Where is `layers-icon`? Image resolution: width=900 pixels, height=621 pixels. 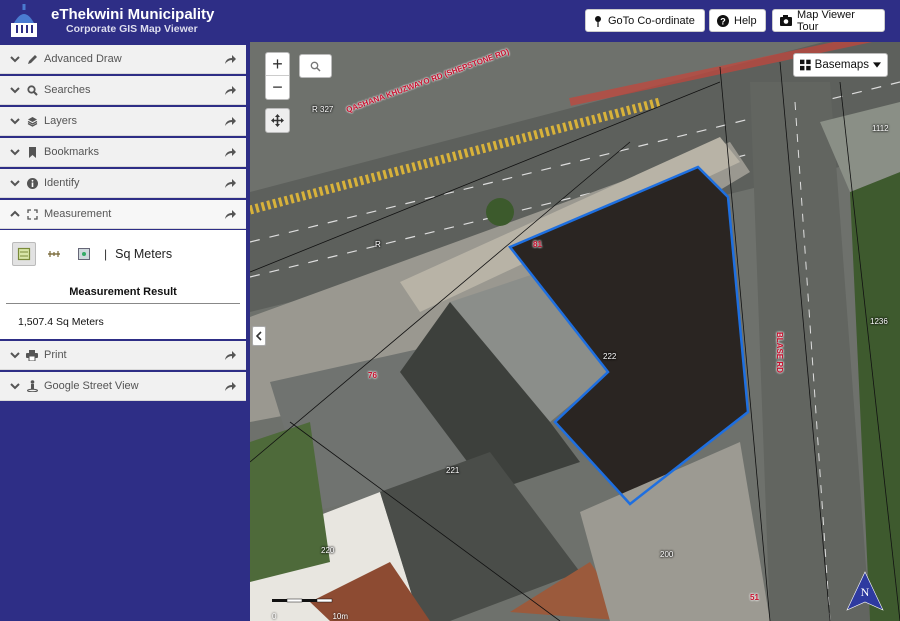 layers-icon is located at coordinates (32, 121).